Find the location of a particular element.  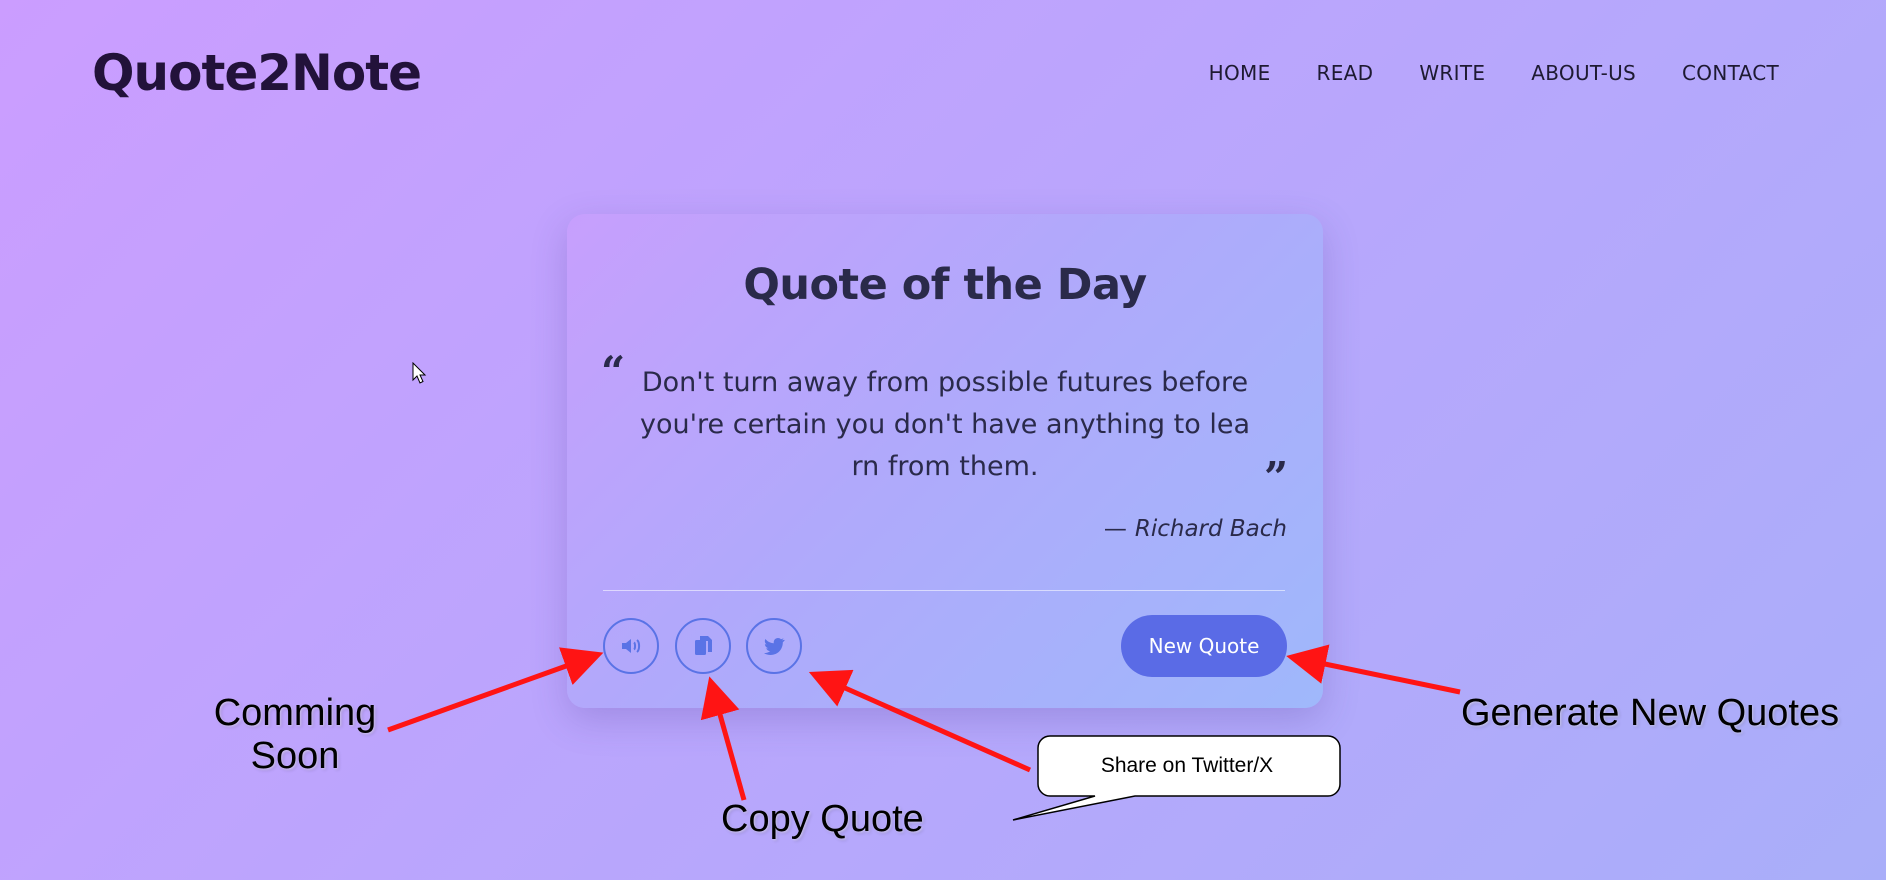

copy-button is located at coordinates (703, 646).